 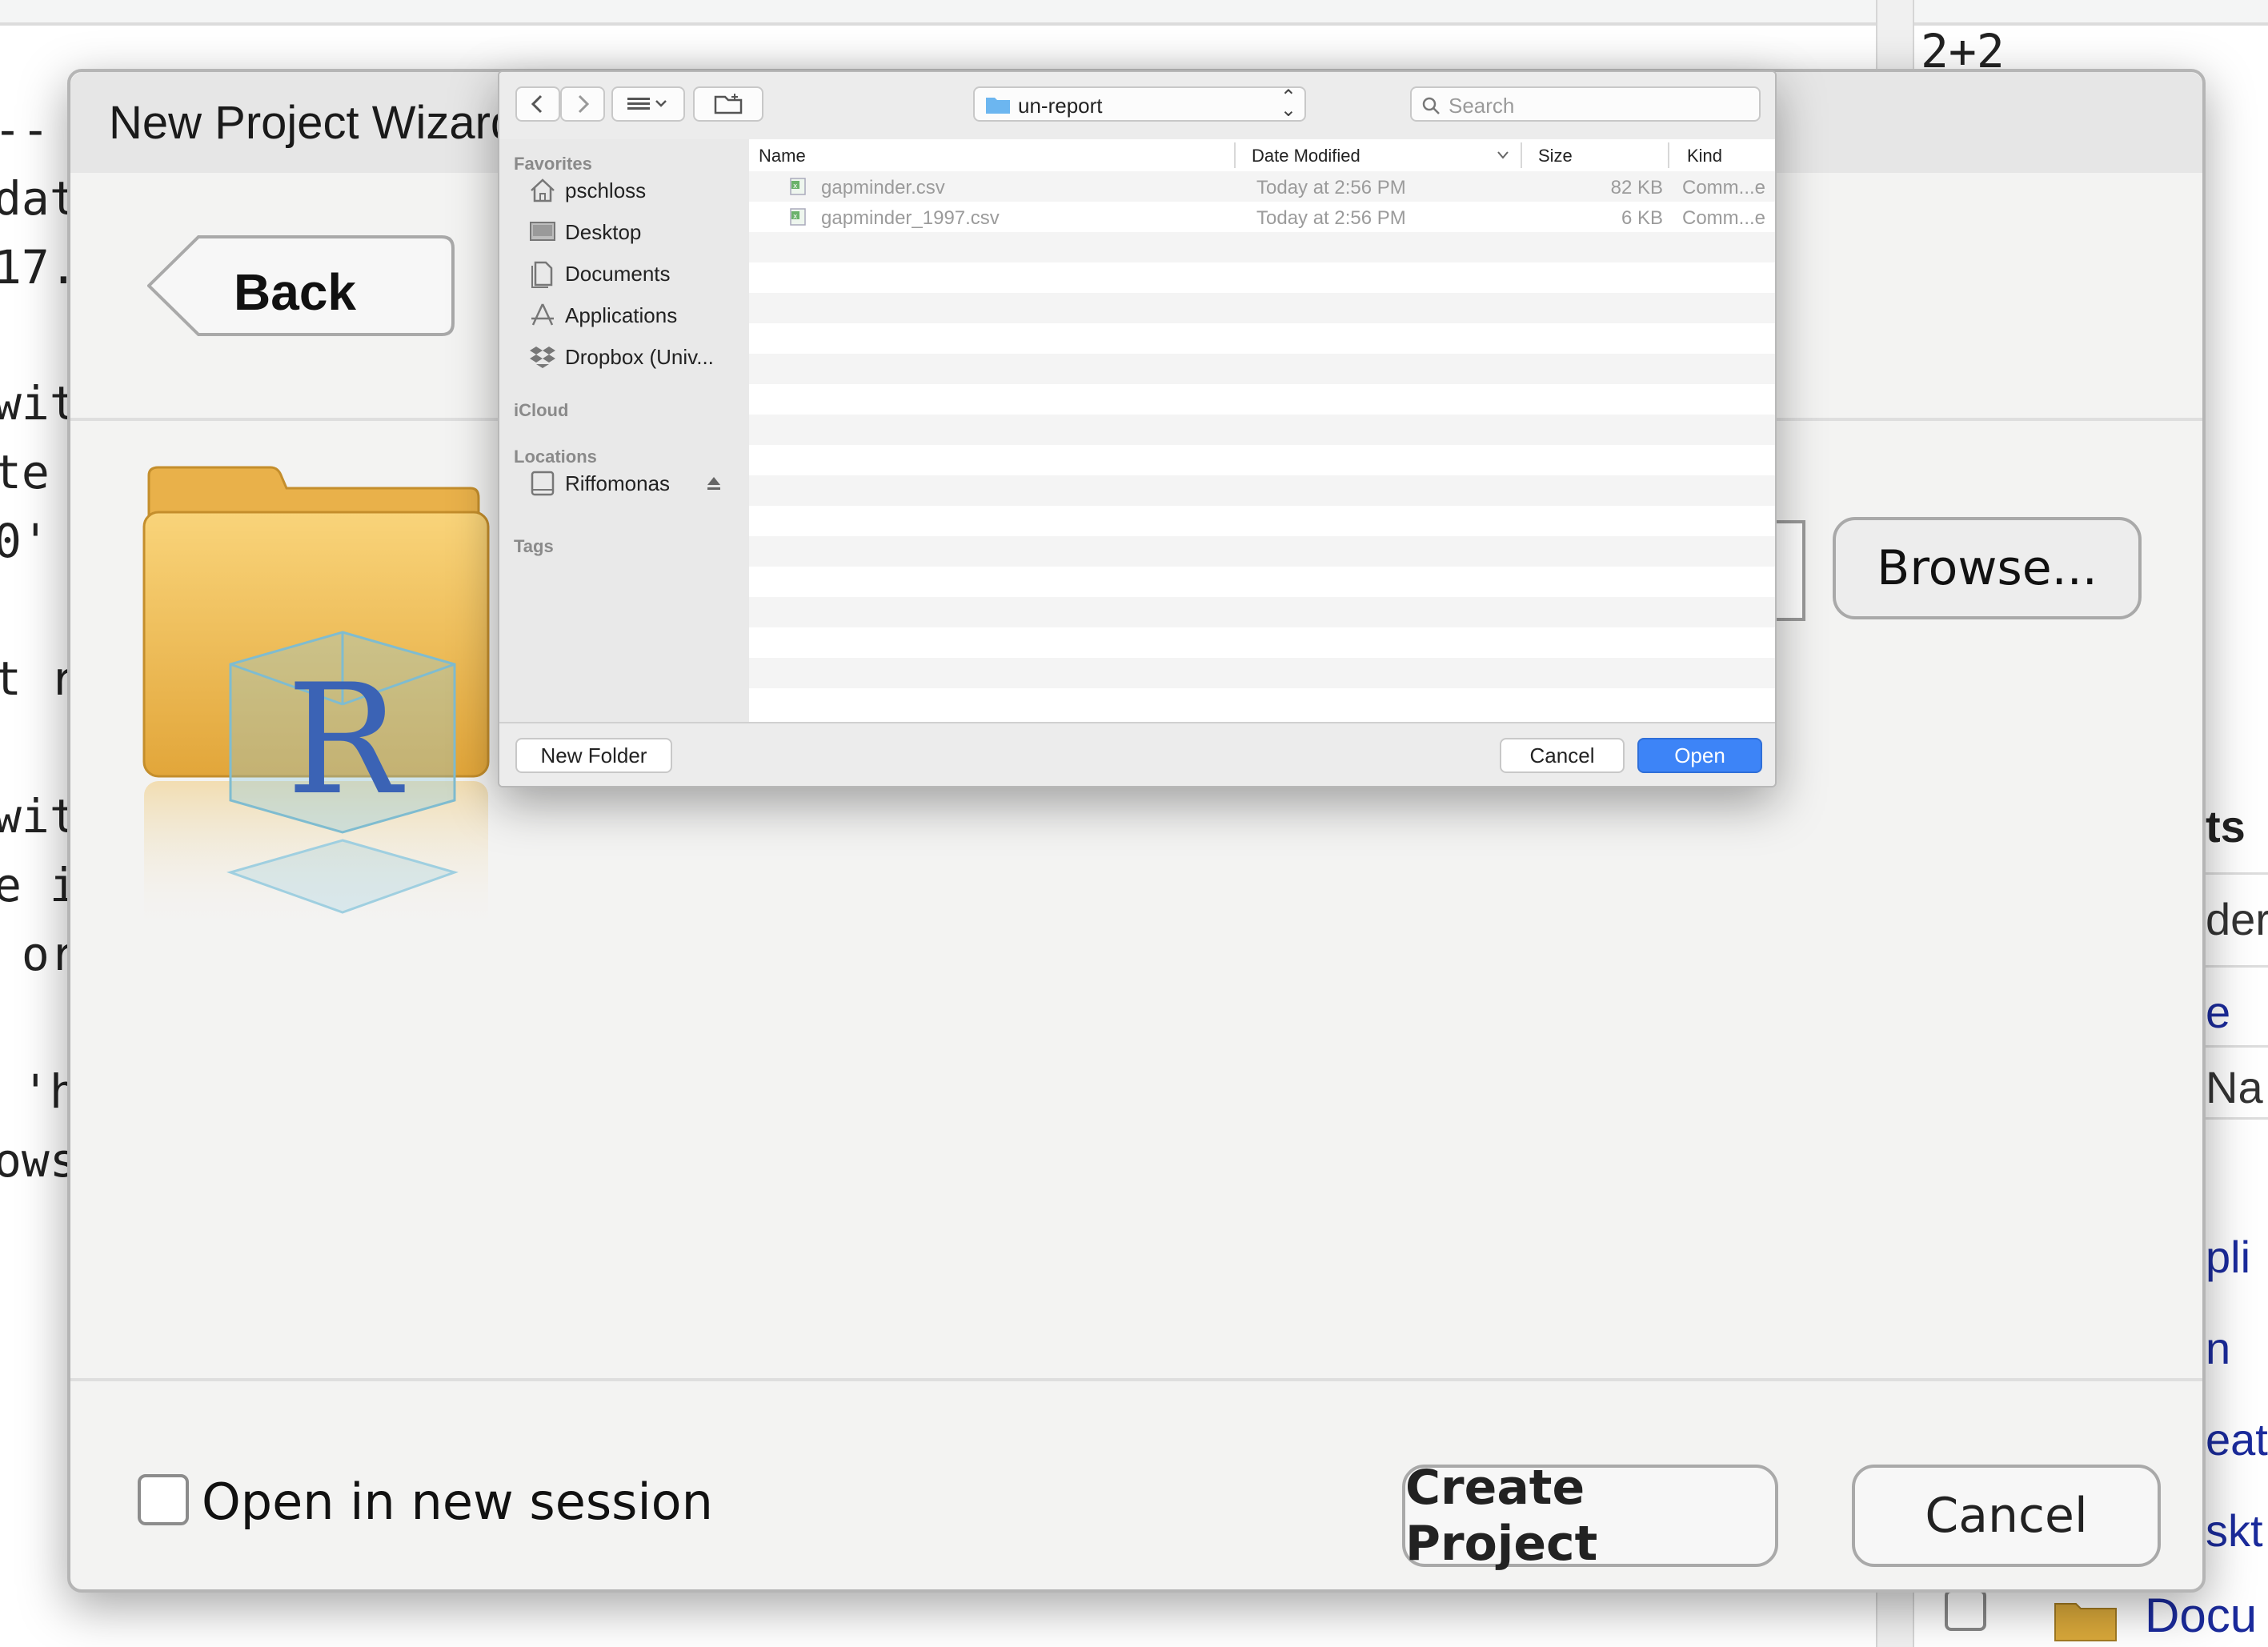 I want to click on ide-top-bar, so click(x=1134, y=13).